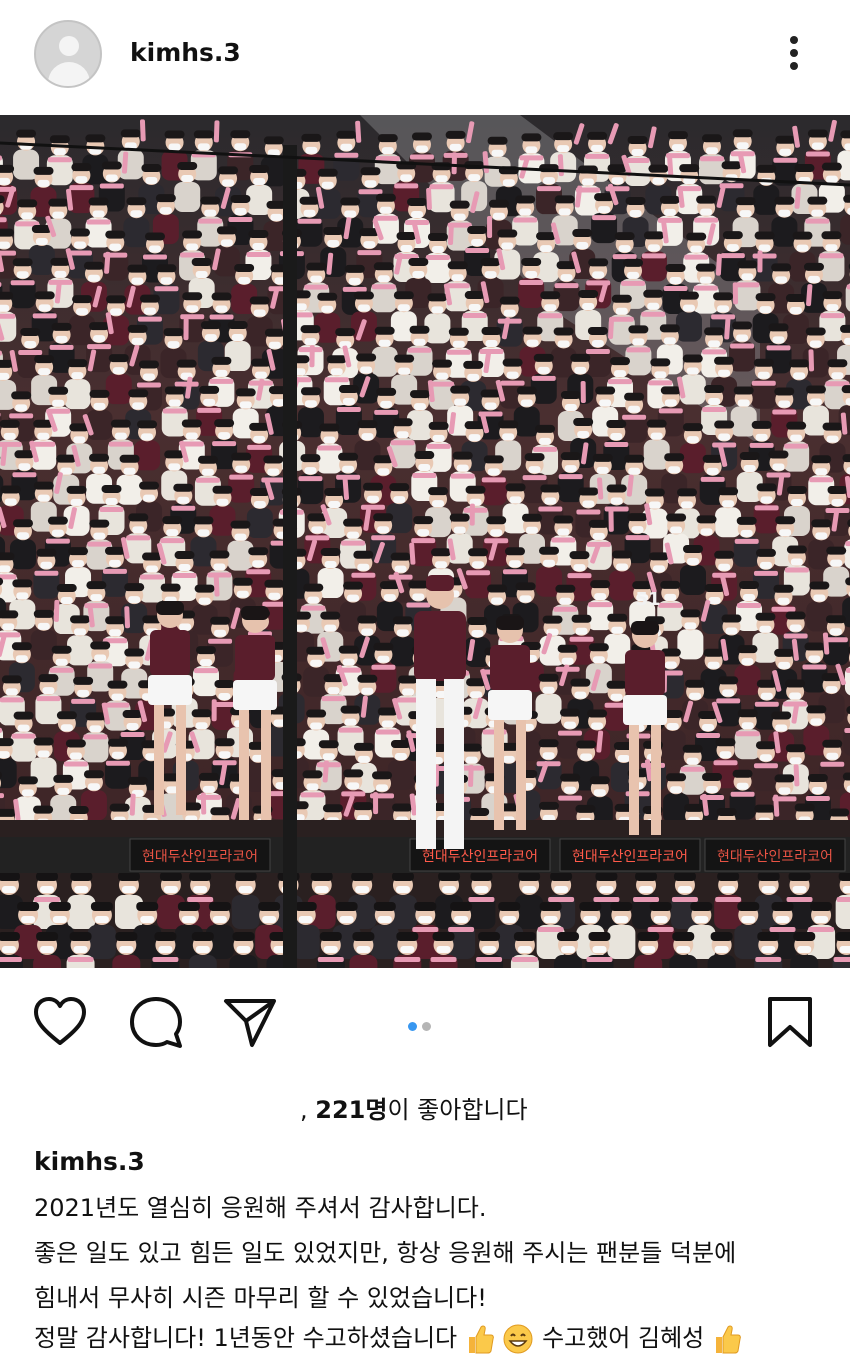 This screenshot has width=850, height=1360. Describe the element at coordinates (89, 1161) in the screenshot. I see `caption-username: kimhs.3` at that location.